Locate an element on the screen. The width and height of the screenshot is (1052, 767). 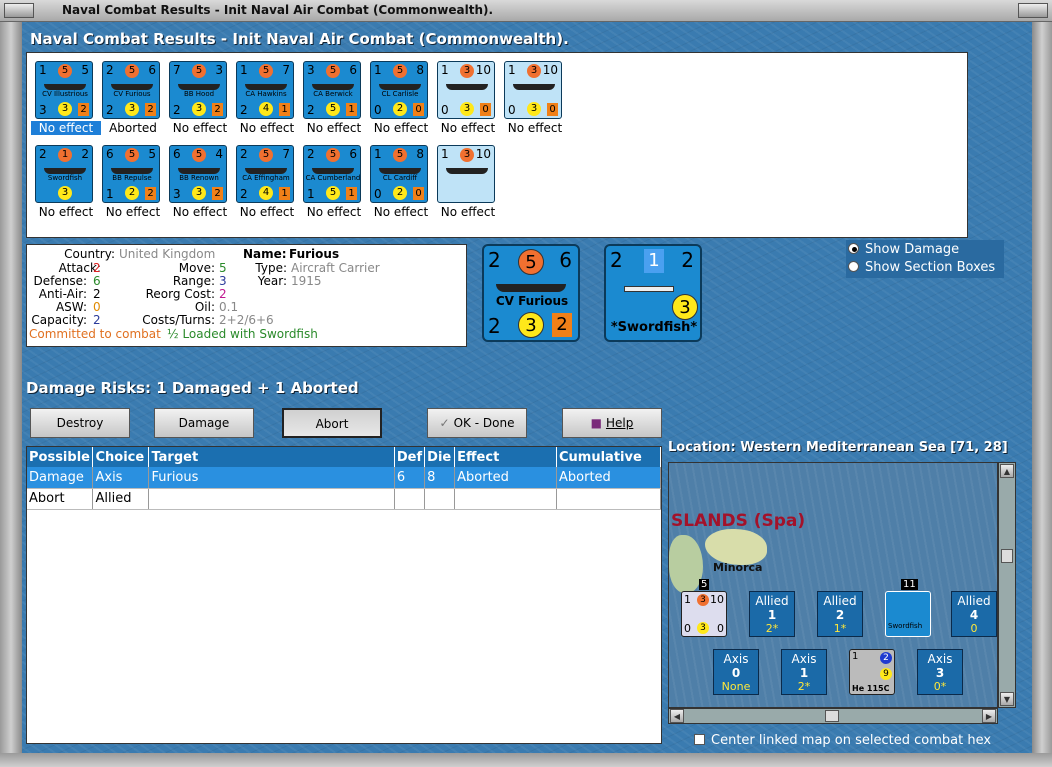
map-stack-red: 3 is located at coordinates (703, 600).